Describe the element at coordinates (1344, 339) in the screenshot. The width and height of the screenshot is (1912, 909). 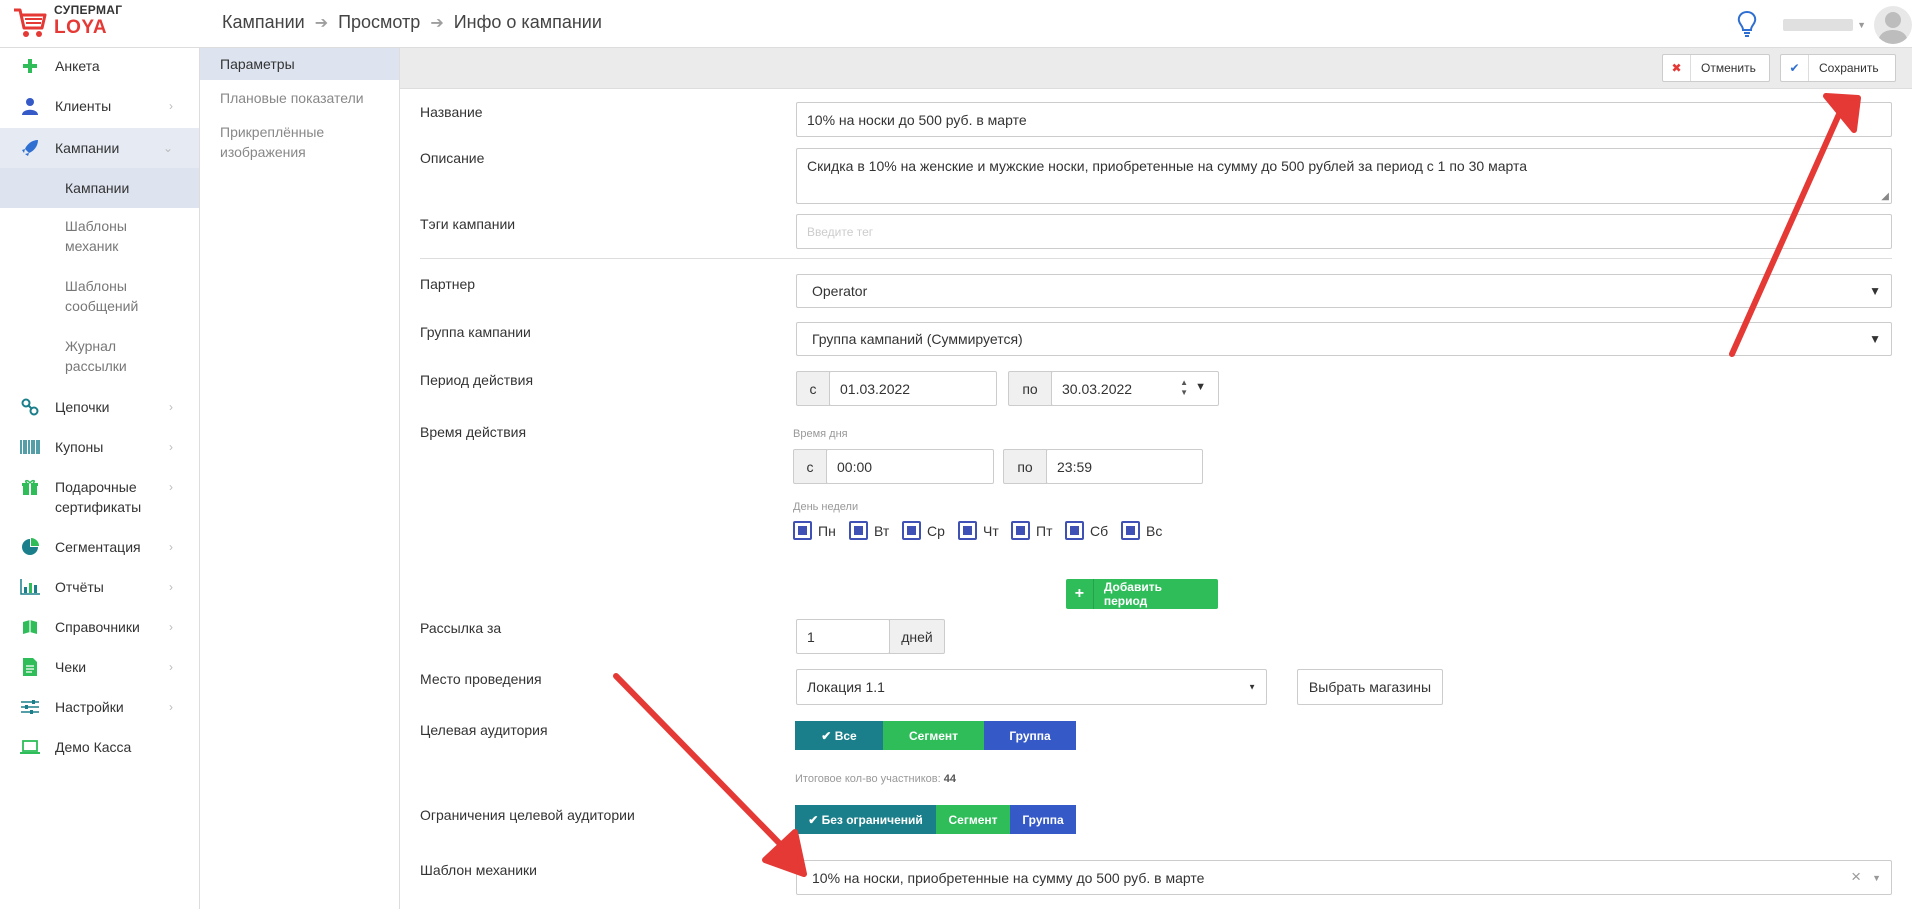
I see `campaign-group-select: Группа кампаний (Суммируется) ▼` at that location.